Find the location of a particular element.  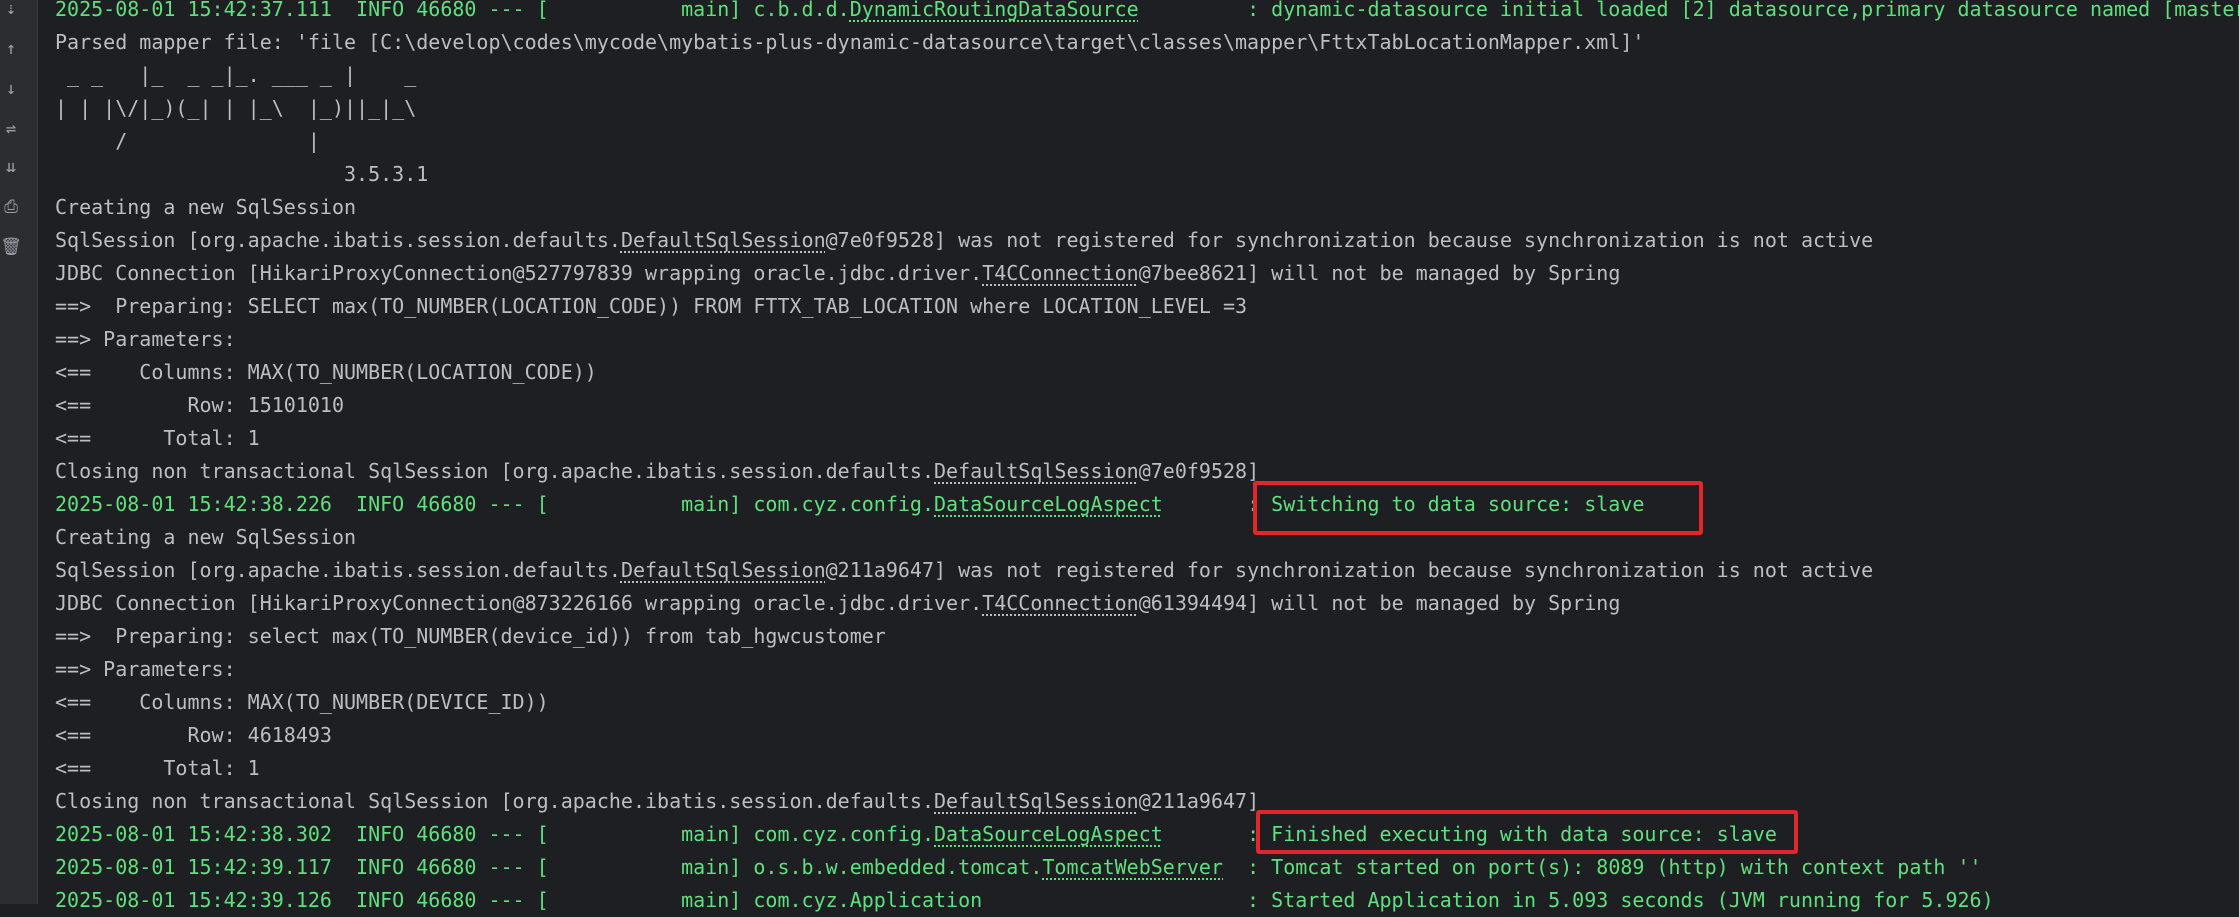

line-text: <== Columns: MAX(TO_NUMBER(DEVICE_ID)) is located at coordinates (302, 702).